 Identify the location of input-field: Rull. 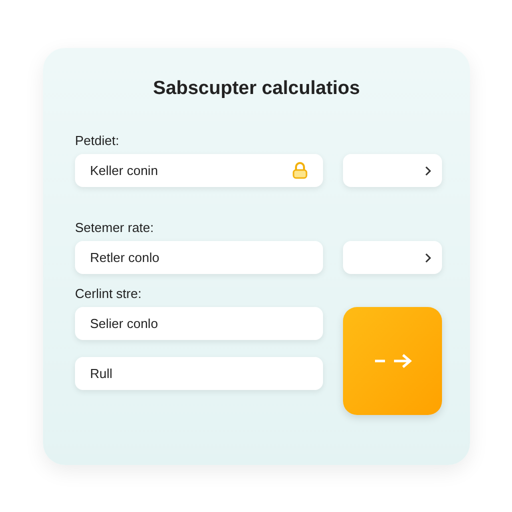
(199, 373).